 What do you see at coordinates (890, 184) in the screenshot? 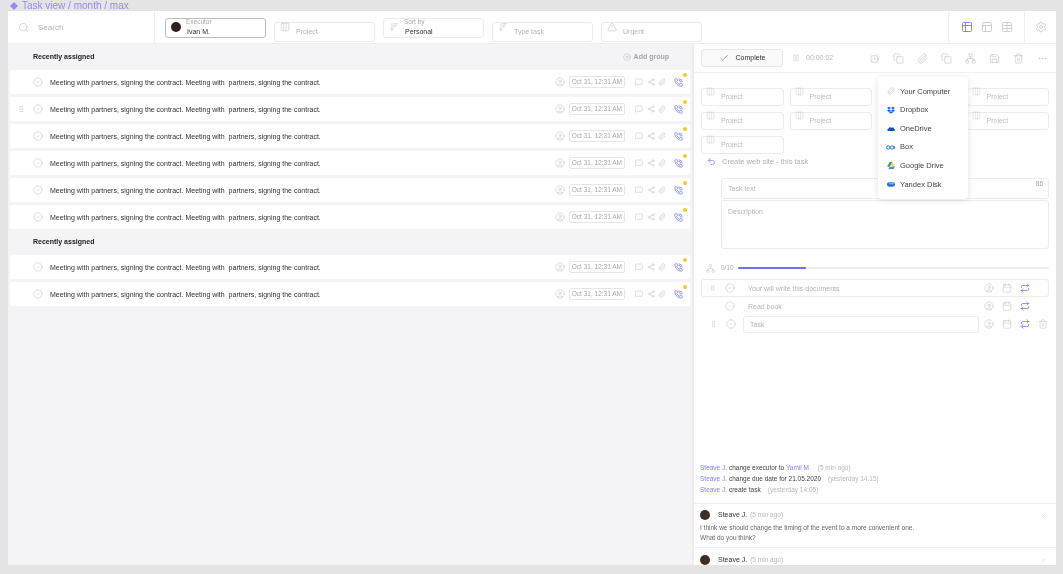
I see `disk-icon` at bounding box center [890, 184].